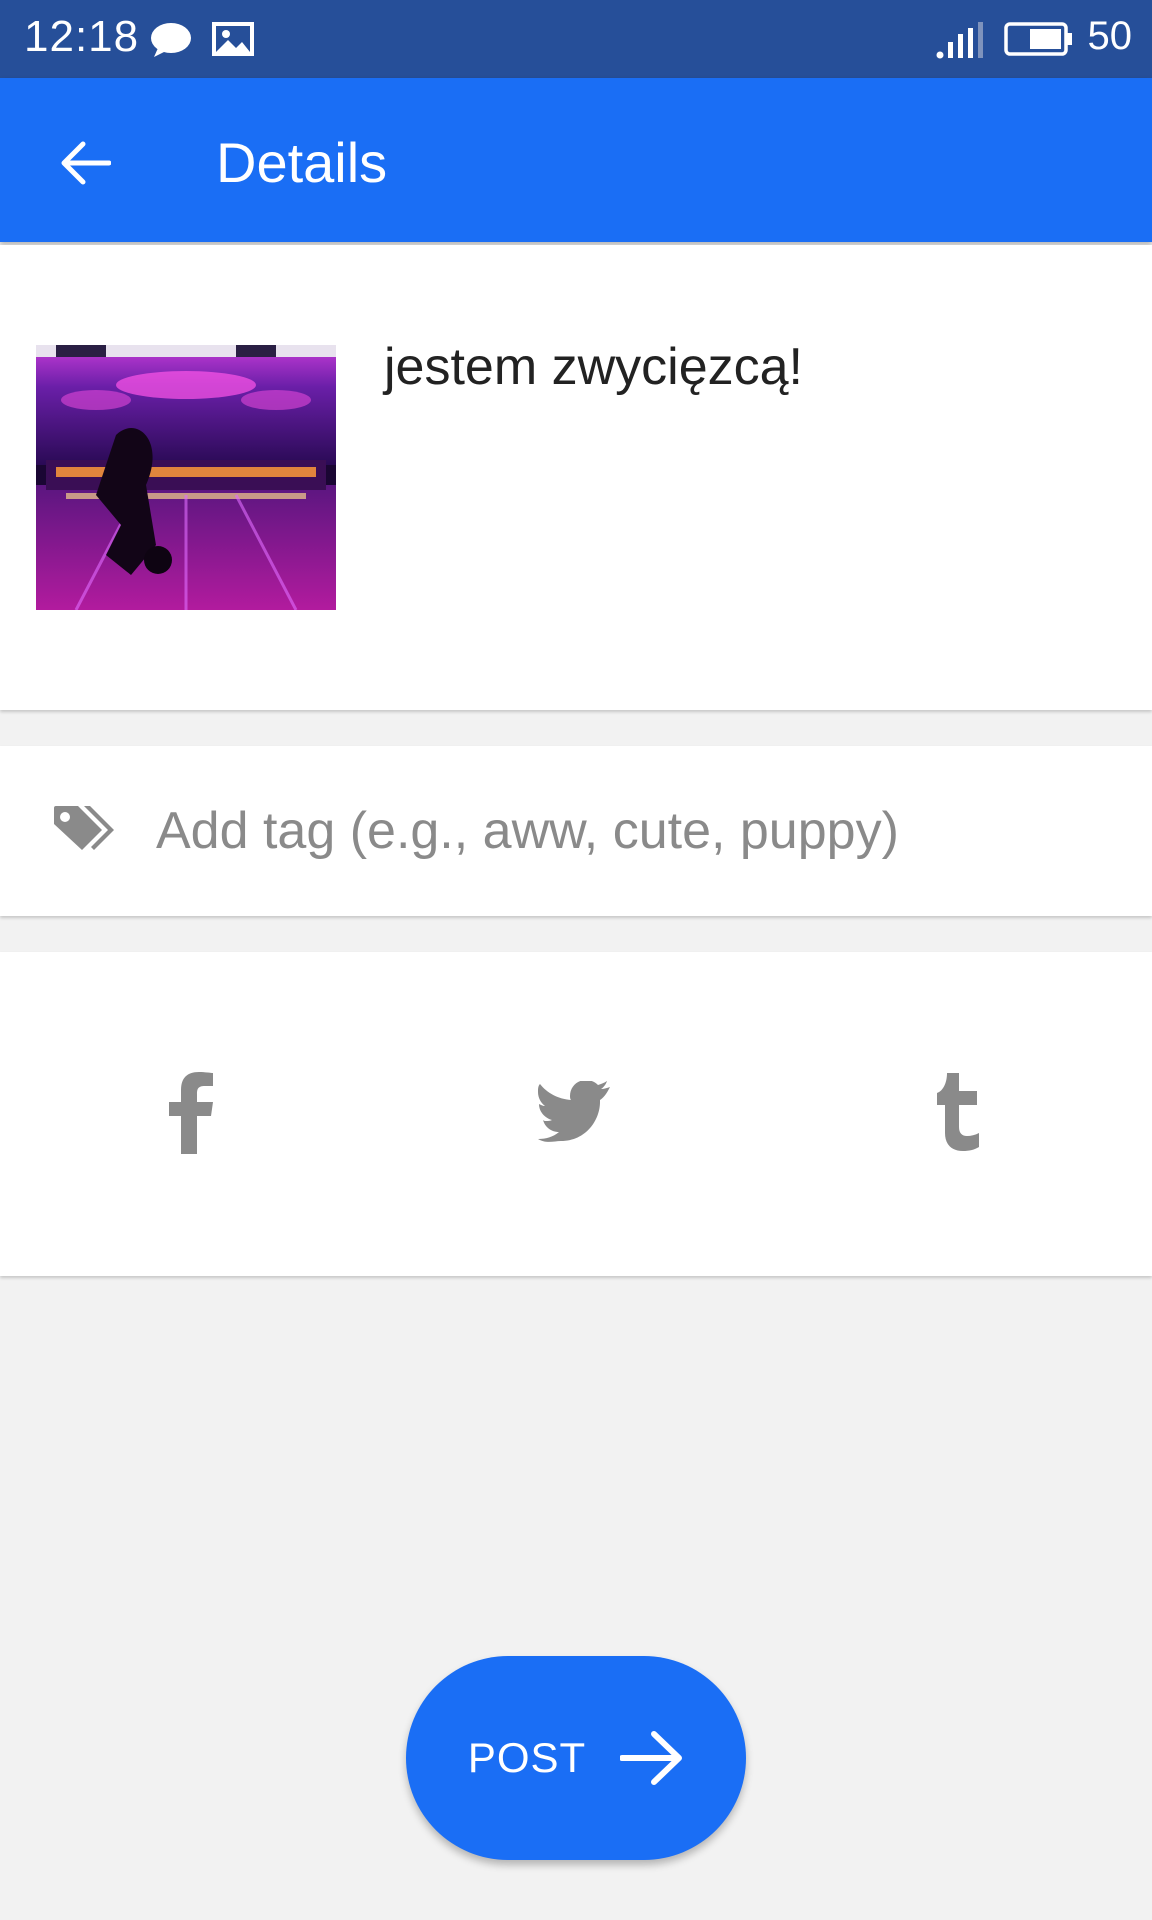 This screenshot has height=1920, width=1152. What do you see at coordinates (302, 162) in the screenshot?
I see `page-title: Details` at bounding box center [302, 162].